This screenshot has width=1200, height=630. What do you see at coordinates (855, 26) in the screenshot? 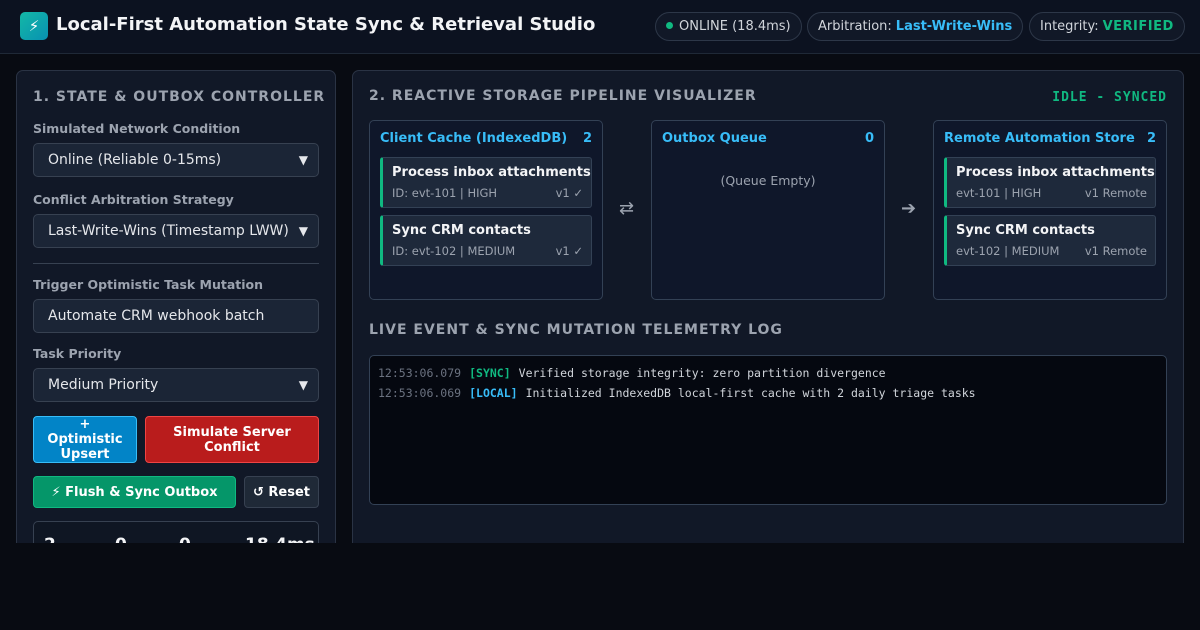
I see `arbitration-label: Arbitration:` at bounding box center [855, 26].